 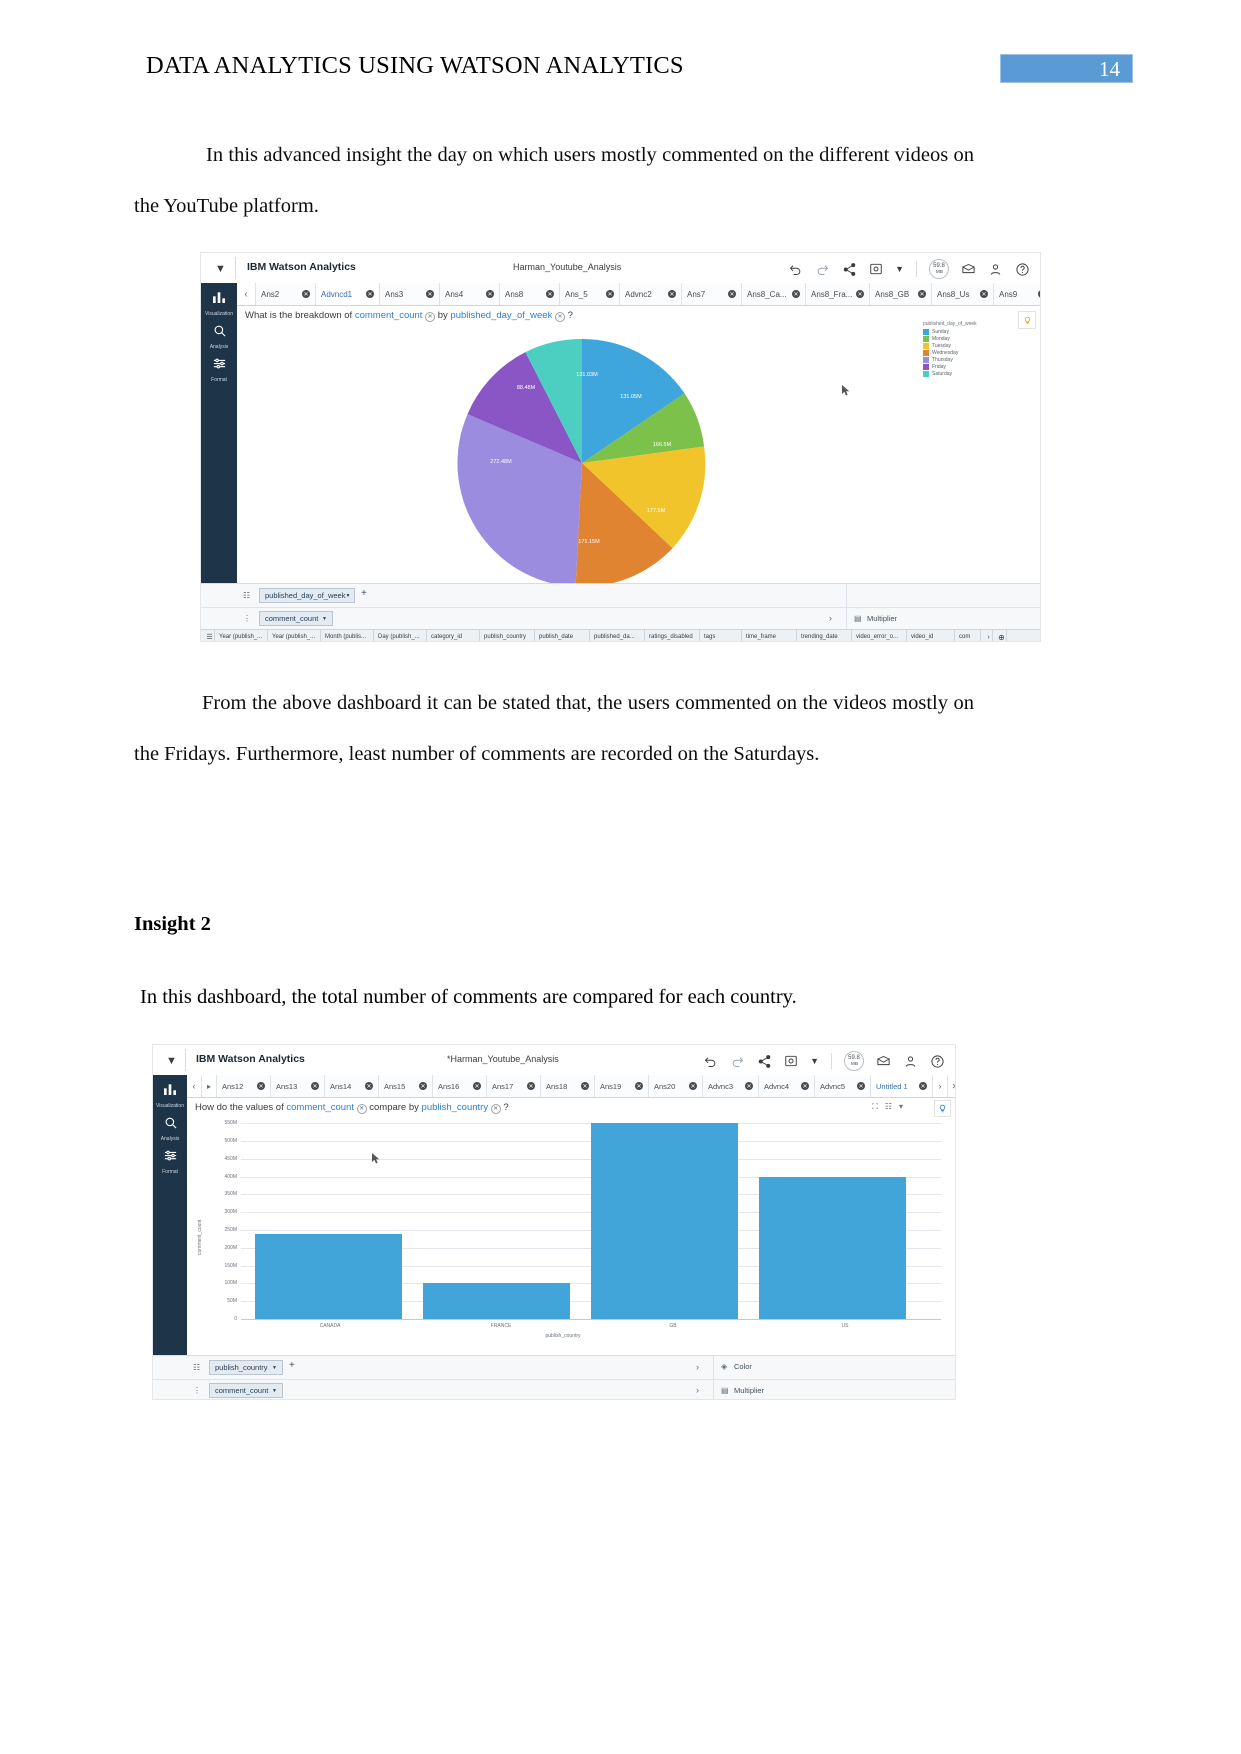 I want to click on rail-item-format: Format, so click(x=219, y=369).